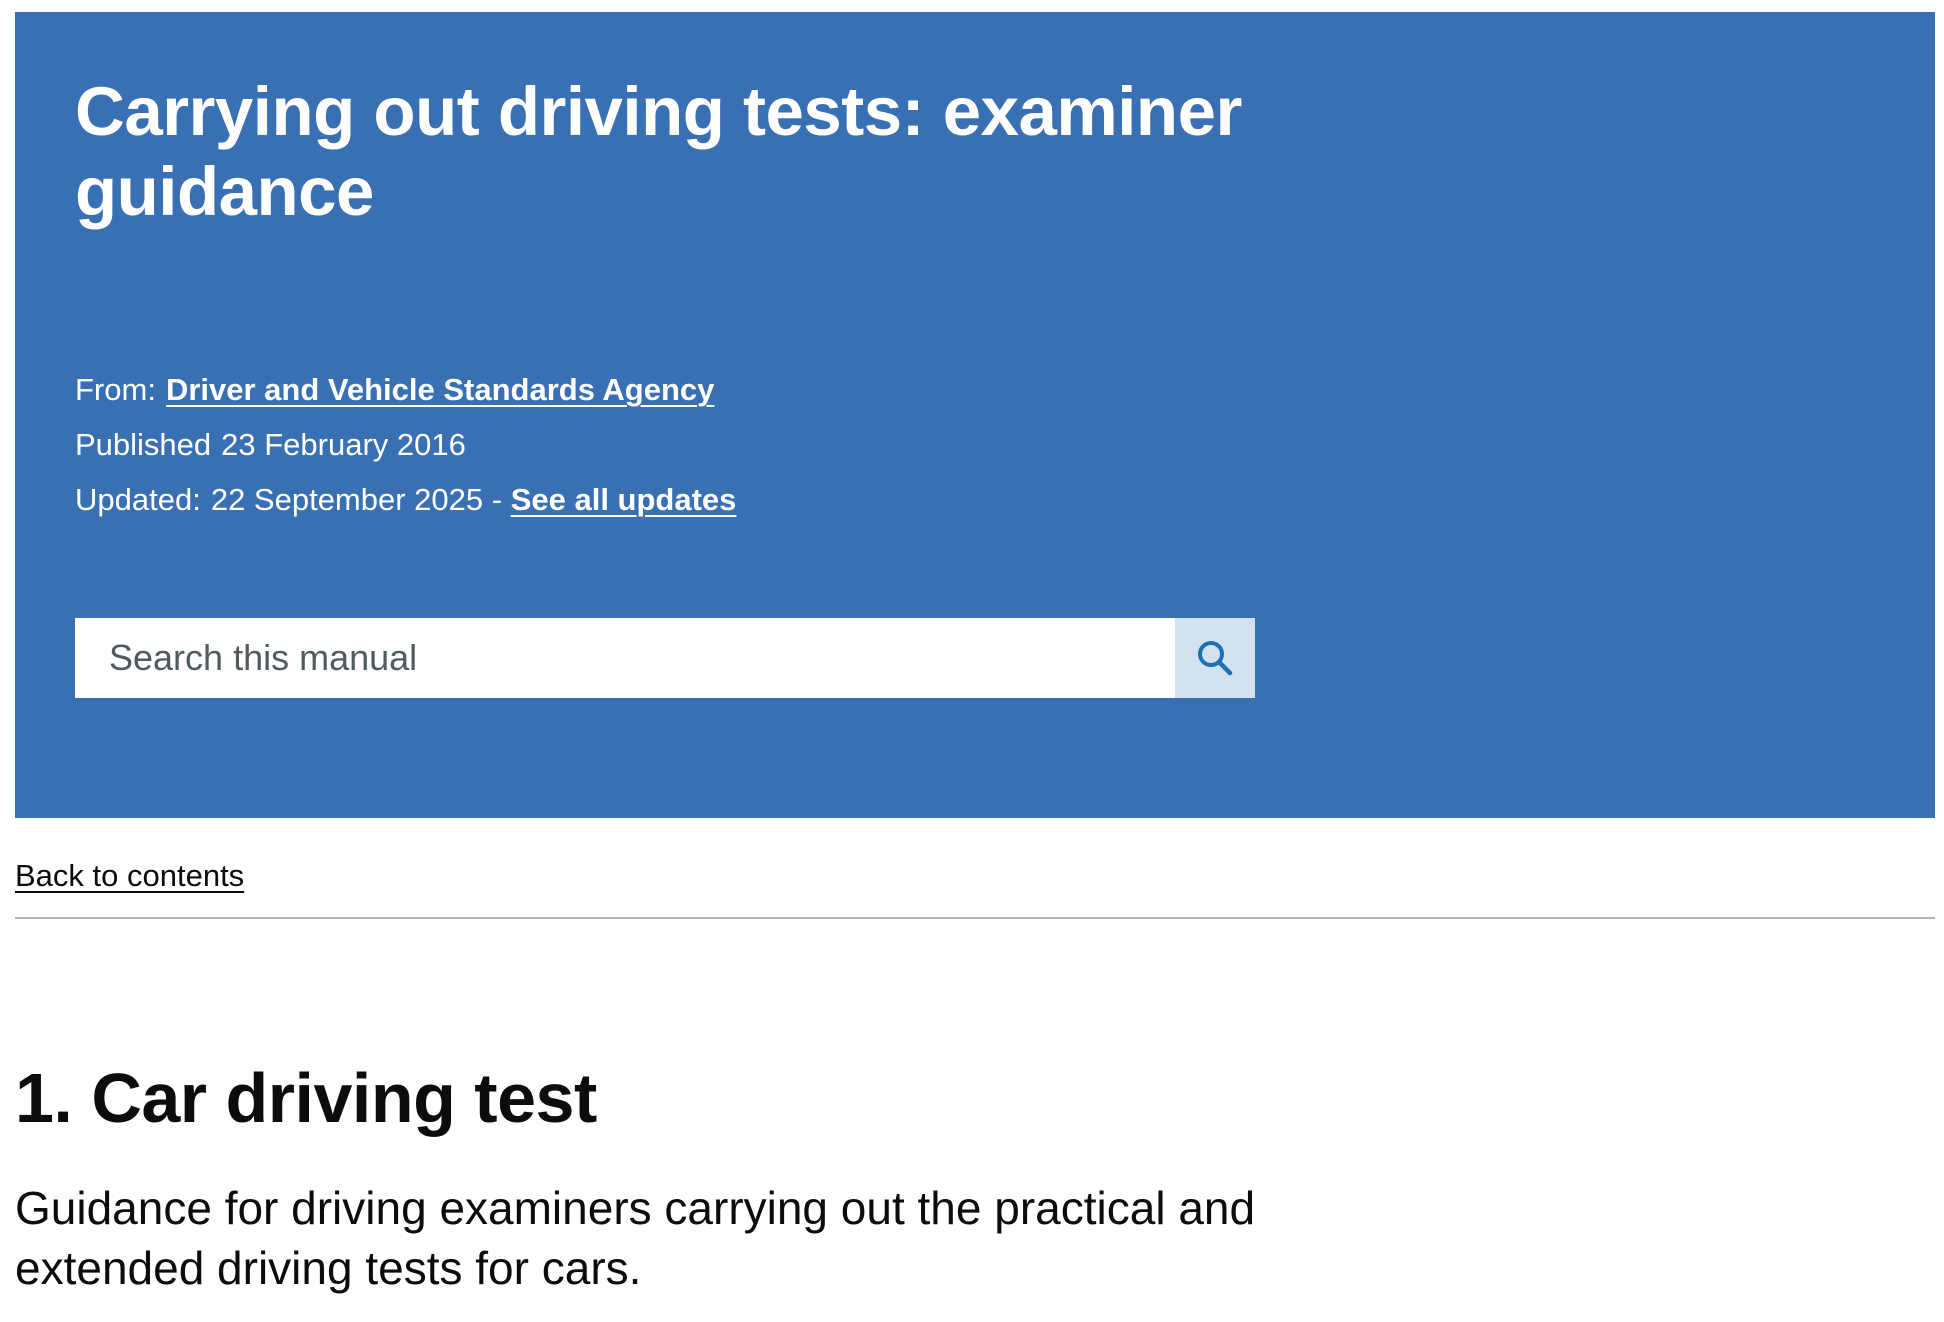 The height and width of the screenshot is (1322, 1944). I want to click on organisation-link: Driver and Vehicle Standards Agency, so click(440, 389).